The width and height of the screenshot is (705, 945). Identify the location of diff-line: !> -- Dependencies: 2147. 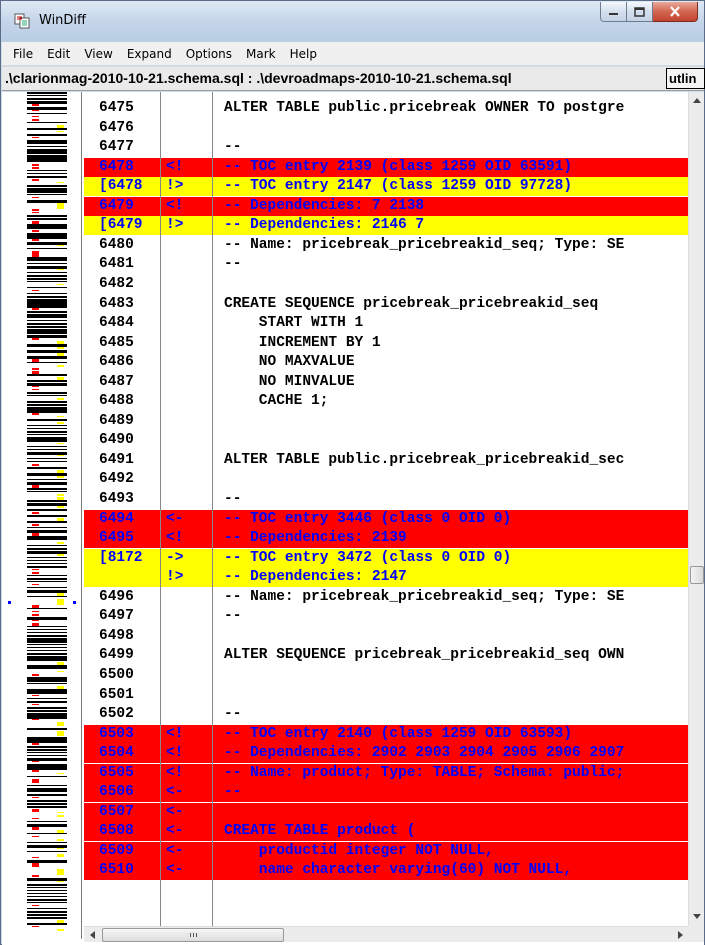
(386, 578).